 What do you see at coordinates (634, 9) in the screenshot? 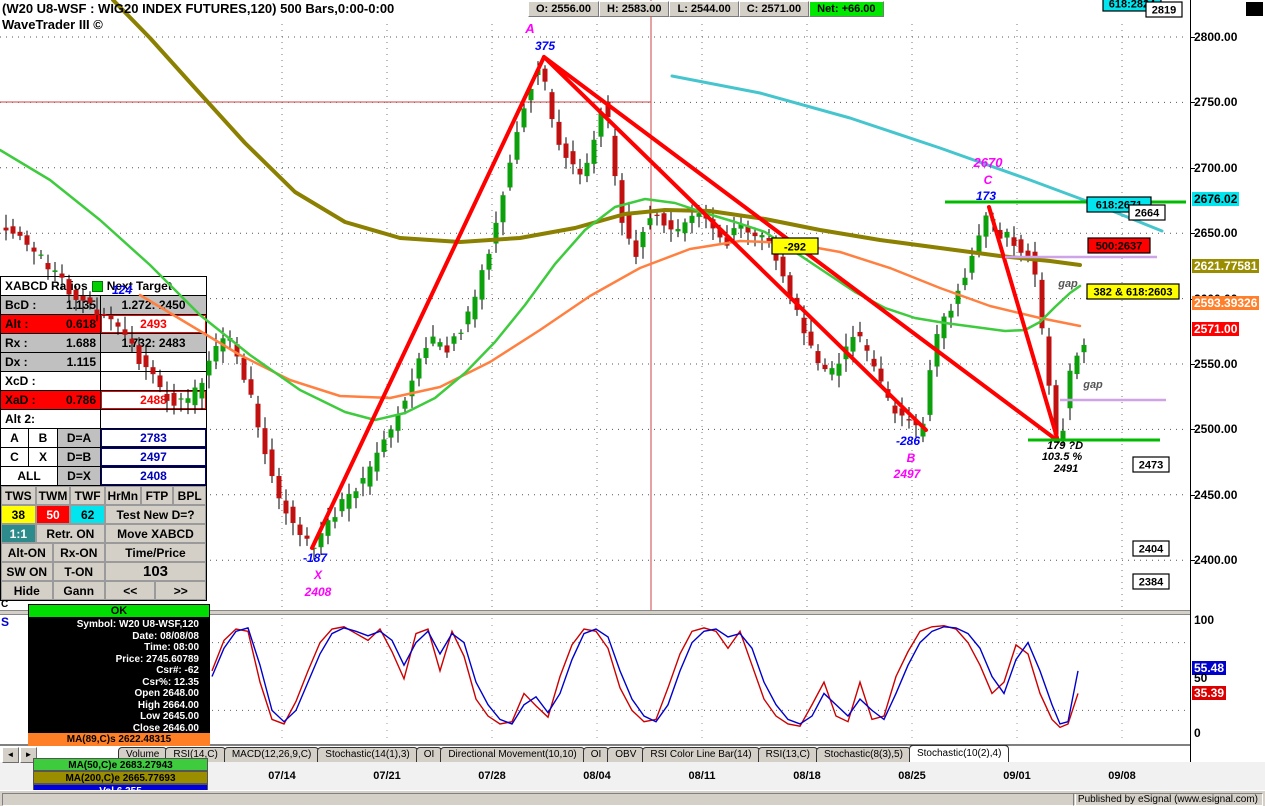
I see `quote-high: H: 2583.00` at bounding box center [634, 9].